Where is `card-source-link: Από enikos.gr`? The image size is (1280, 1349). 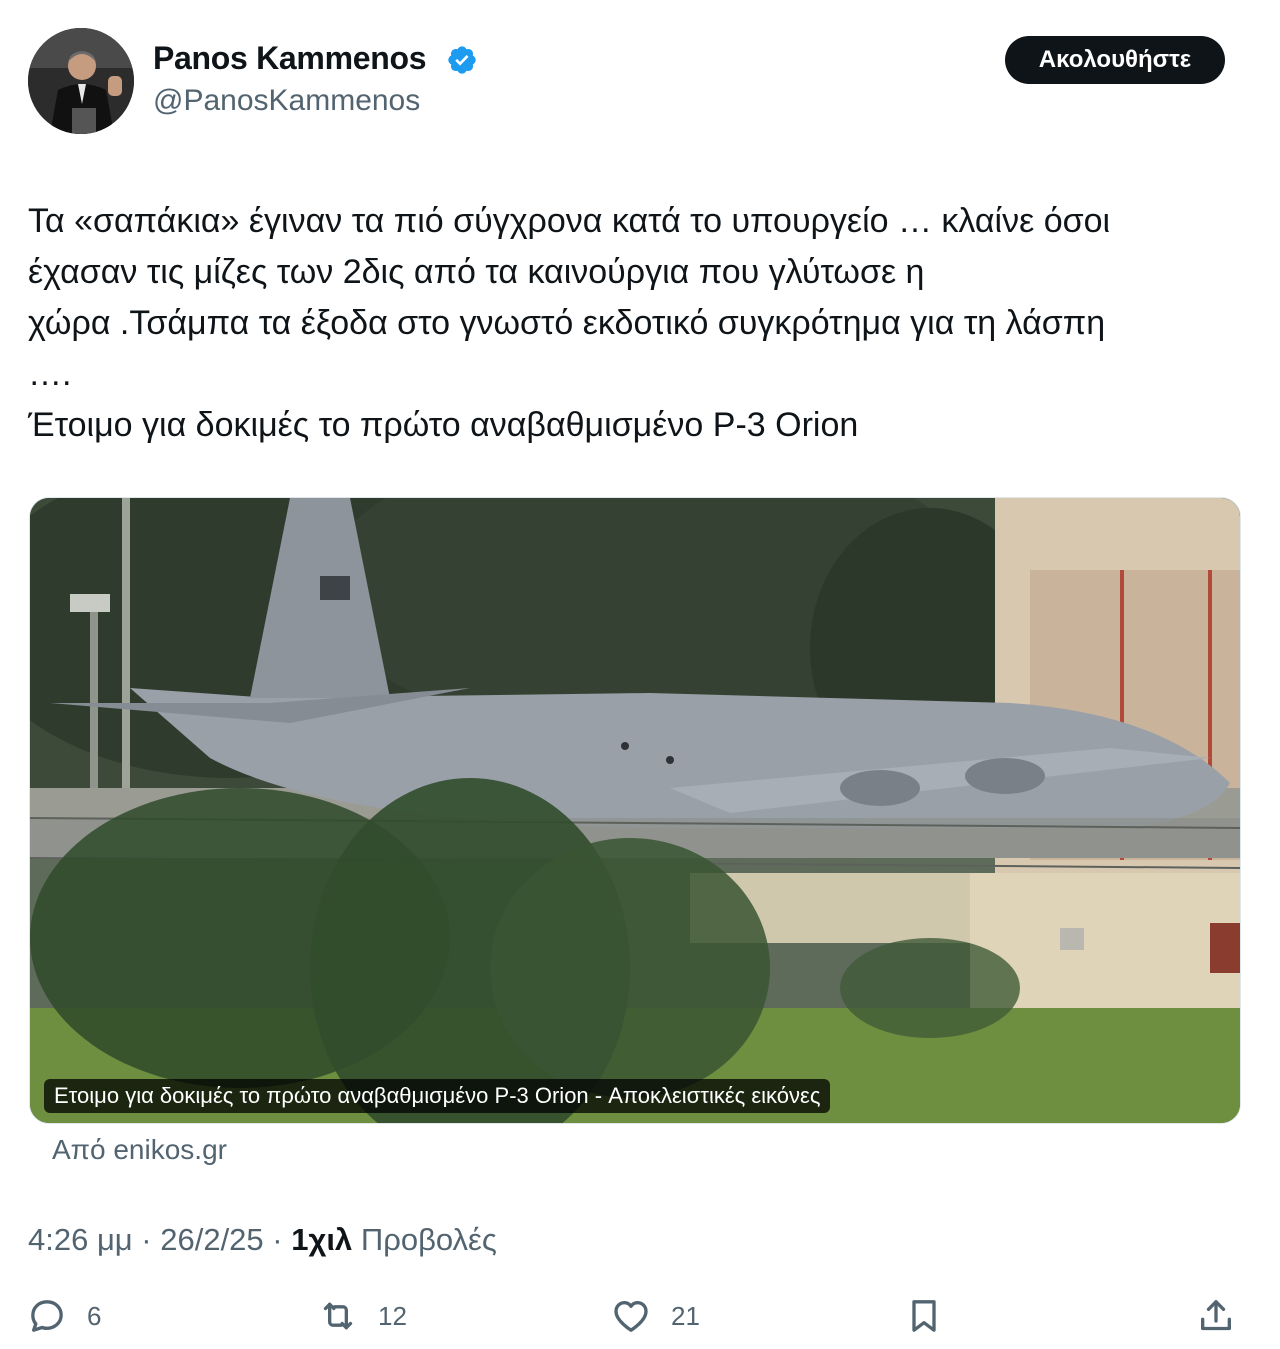 card-source-link: Από enikos.gr is located at coordinates (139, 1150).